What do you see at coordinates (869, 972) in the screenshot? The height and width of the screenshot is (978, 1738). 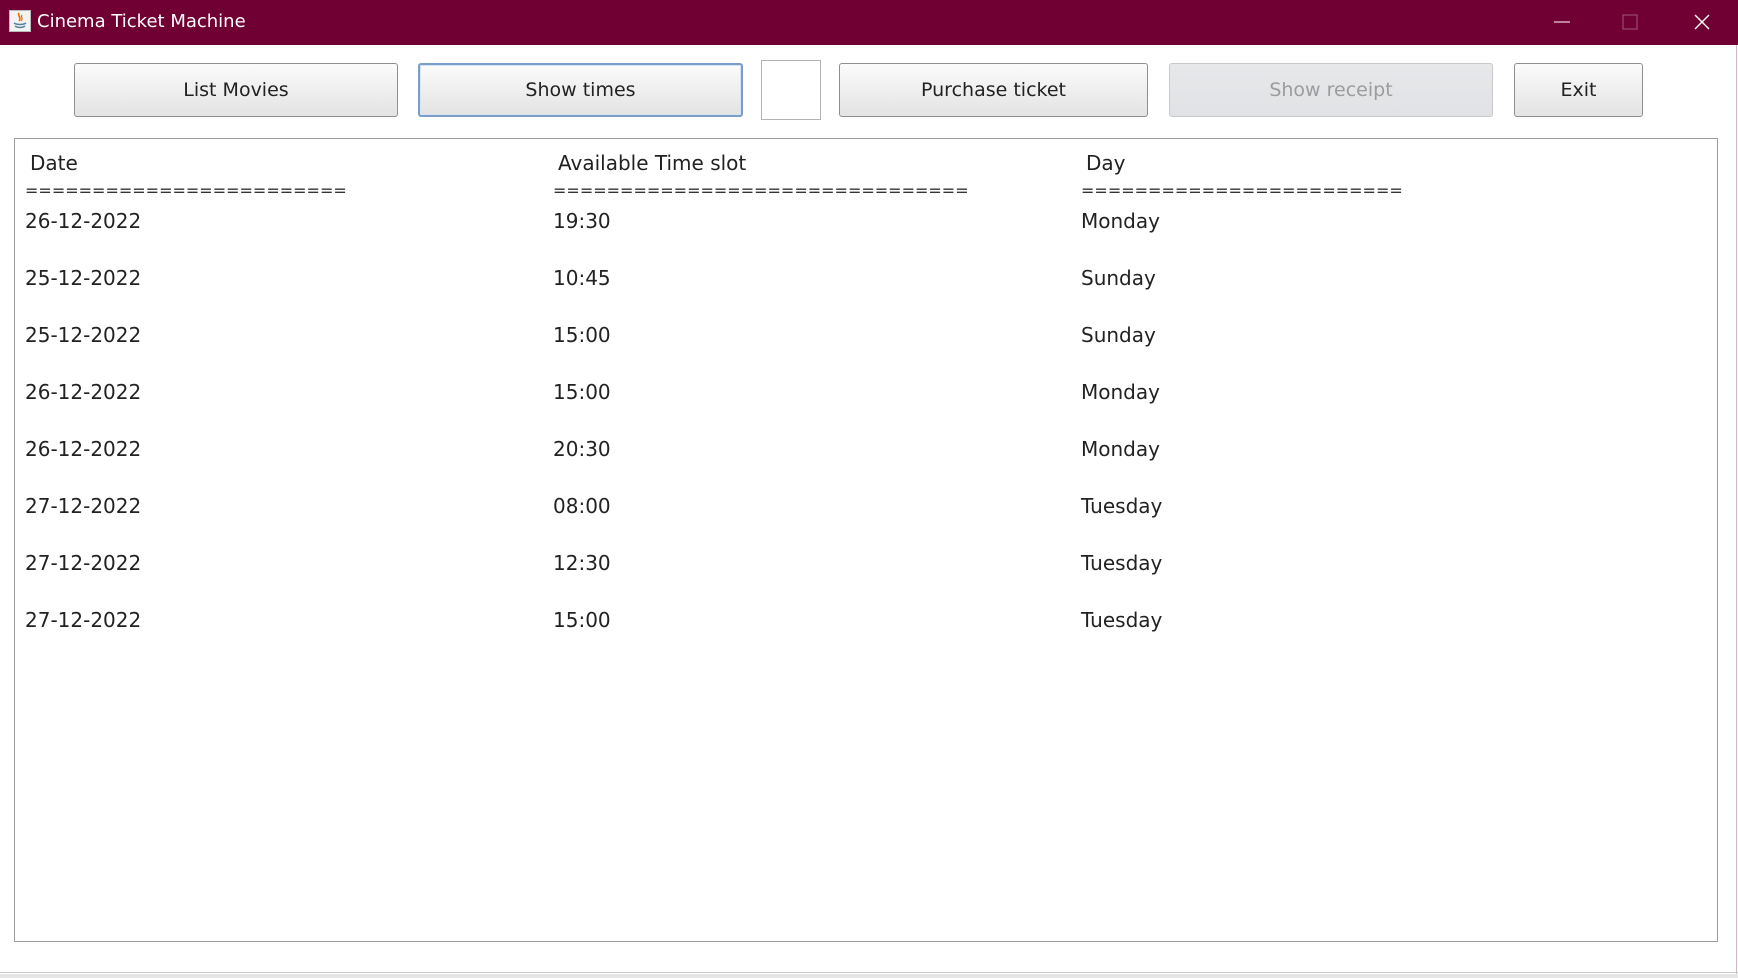 I see `window-bottom-border` at bounding box center [869, 972].